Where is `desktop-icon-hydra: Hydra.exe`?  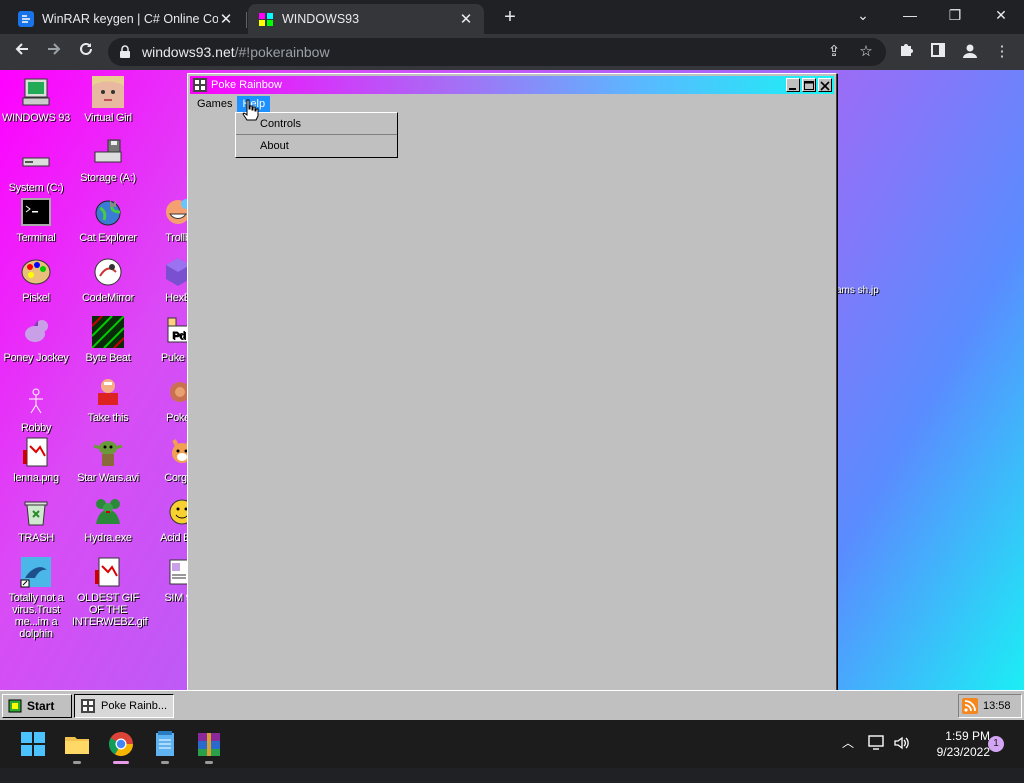
desktop-icon-hydra: Hydra.exe is located at coordinates (108, 520).